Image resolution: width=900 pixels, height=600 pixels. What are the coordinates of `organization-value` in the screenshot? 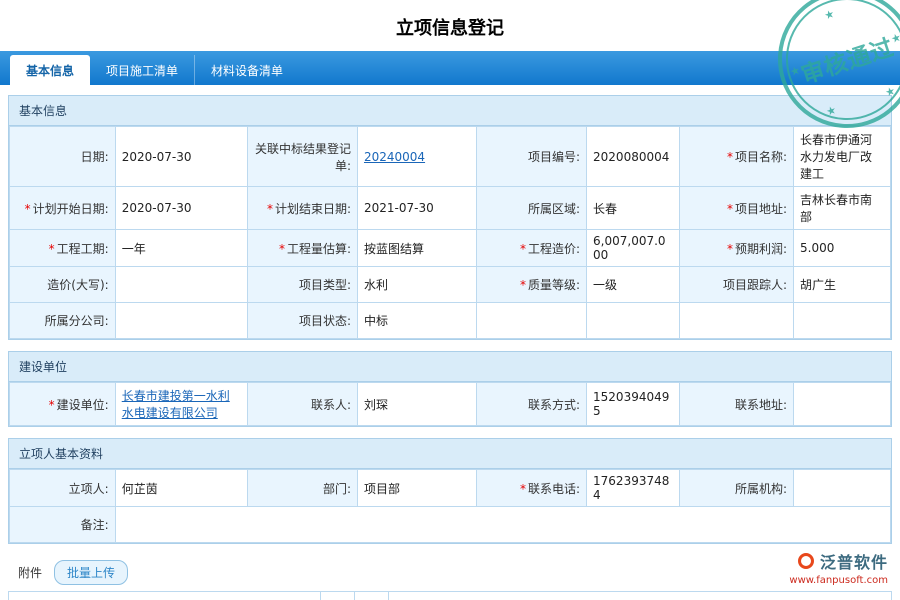 It's located at (842, 488).